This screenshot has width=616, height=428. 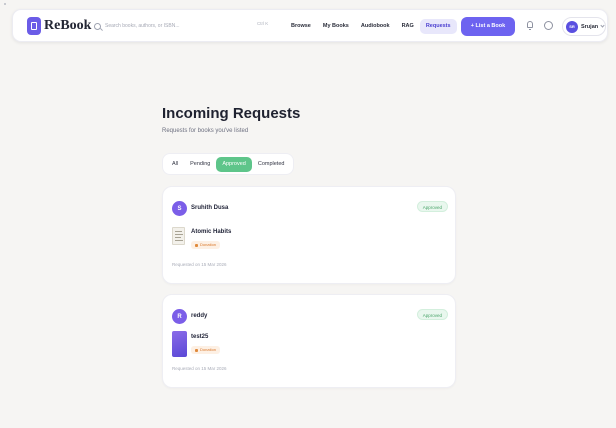 I want to click on book-title: Atomic Habits, so click(x=211, y=232).